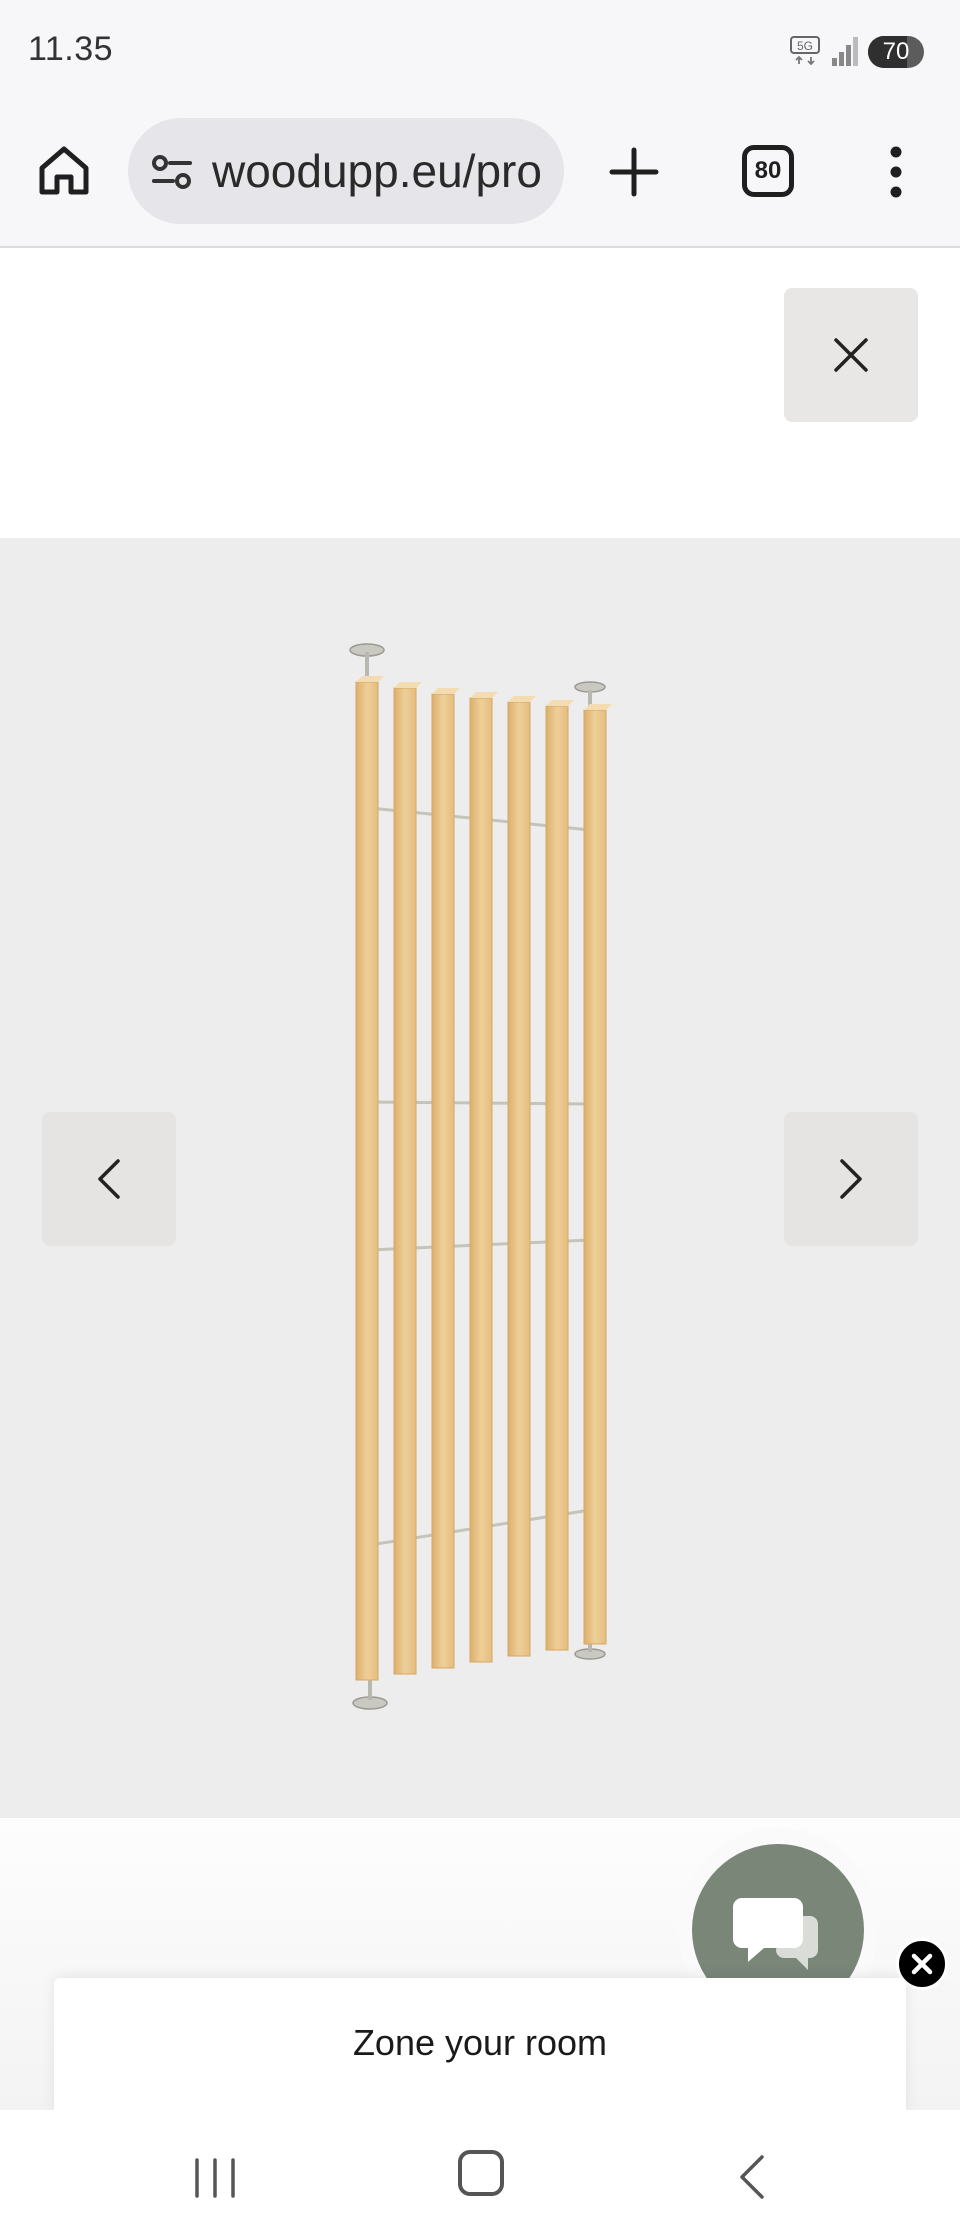 The height and width of the screenshot is (2240, 960). I want to click on chevron-left-icon, so click(109, 1179).